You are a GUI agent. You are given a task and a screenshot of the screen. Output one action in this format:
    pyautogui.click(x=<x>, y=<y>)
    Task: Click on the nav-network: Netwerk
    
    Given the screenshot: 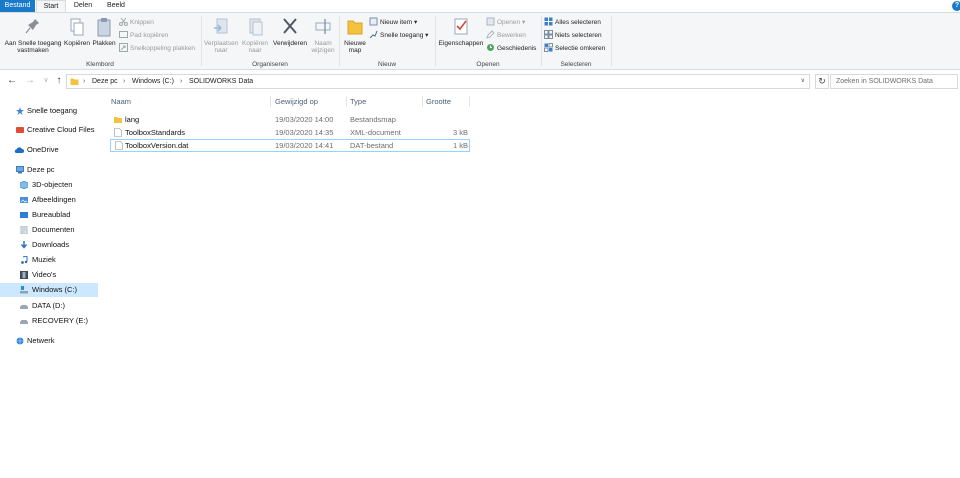 What is the action you would take?
    pyautogui.click(x=49, y=341)
    